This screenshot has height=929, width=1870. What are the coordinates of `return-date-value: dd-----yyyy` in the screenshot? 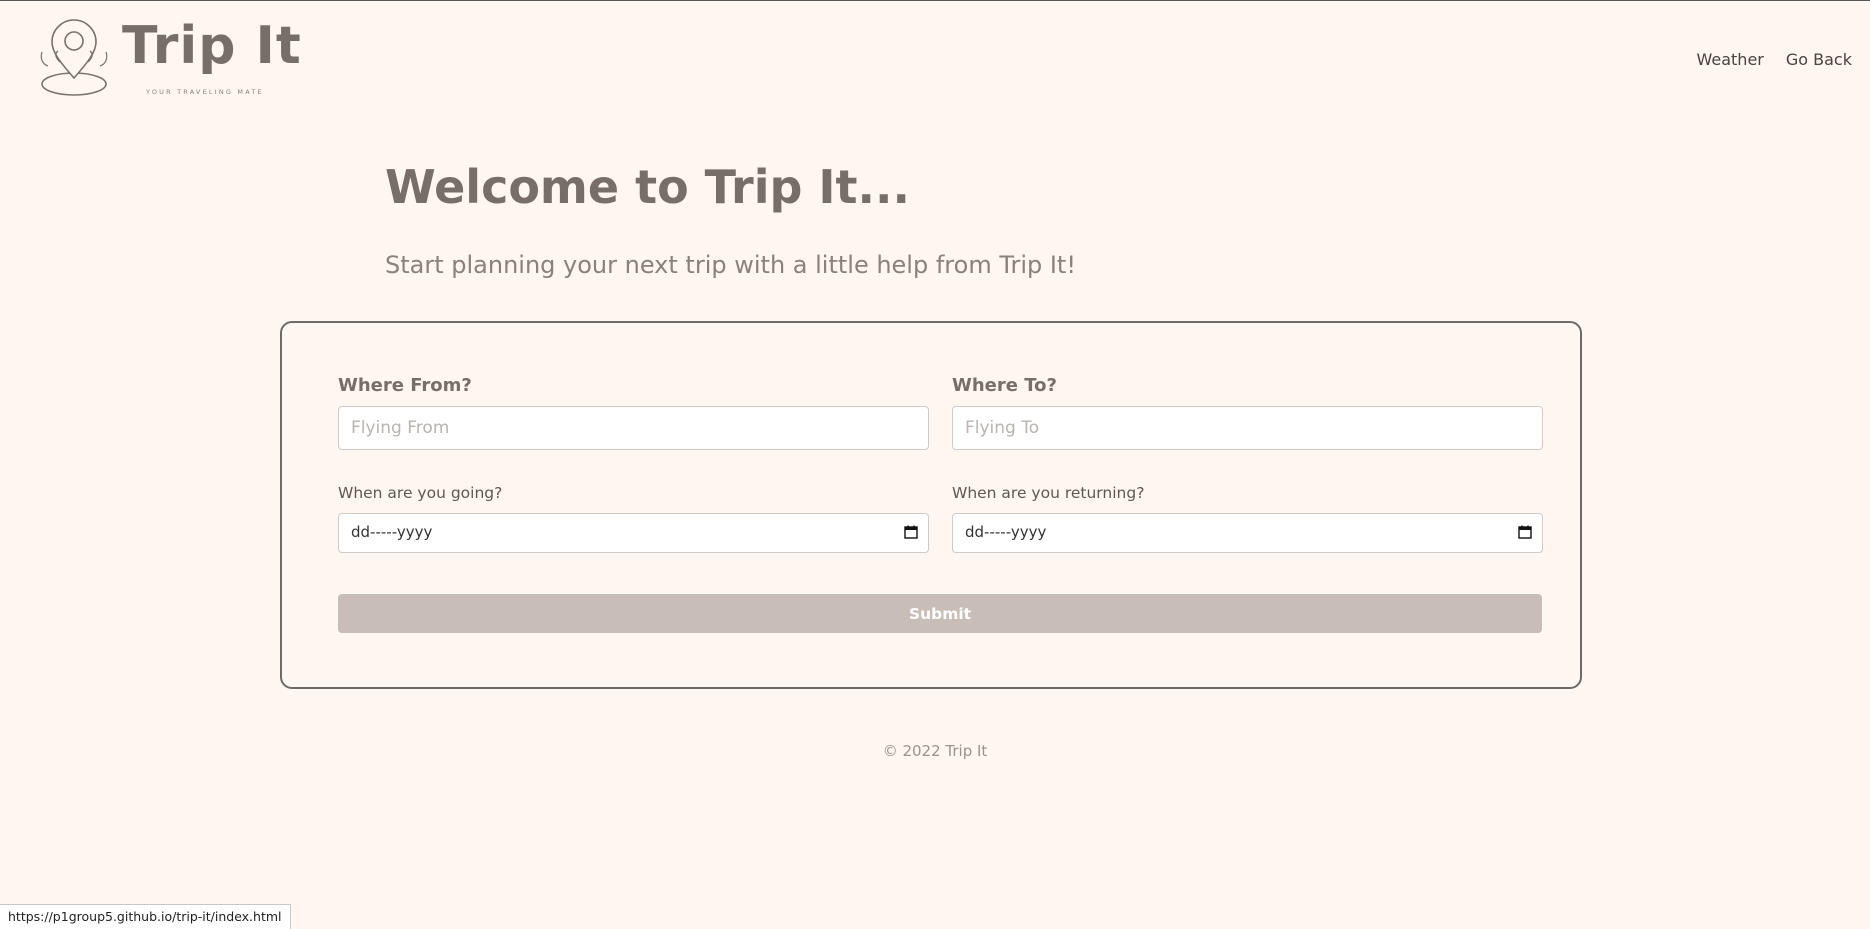 It's located at (1006, 532).